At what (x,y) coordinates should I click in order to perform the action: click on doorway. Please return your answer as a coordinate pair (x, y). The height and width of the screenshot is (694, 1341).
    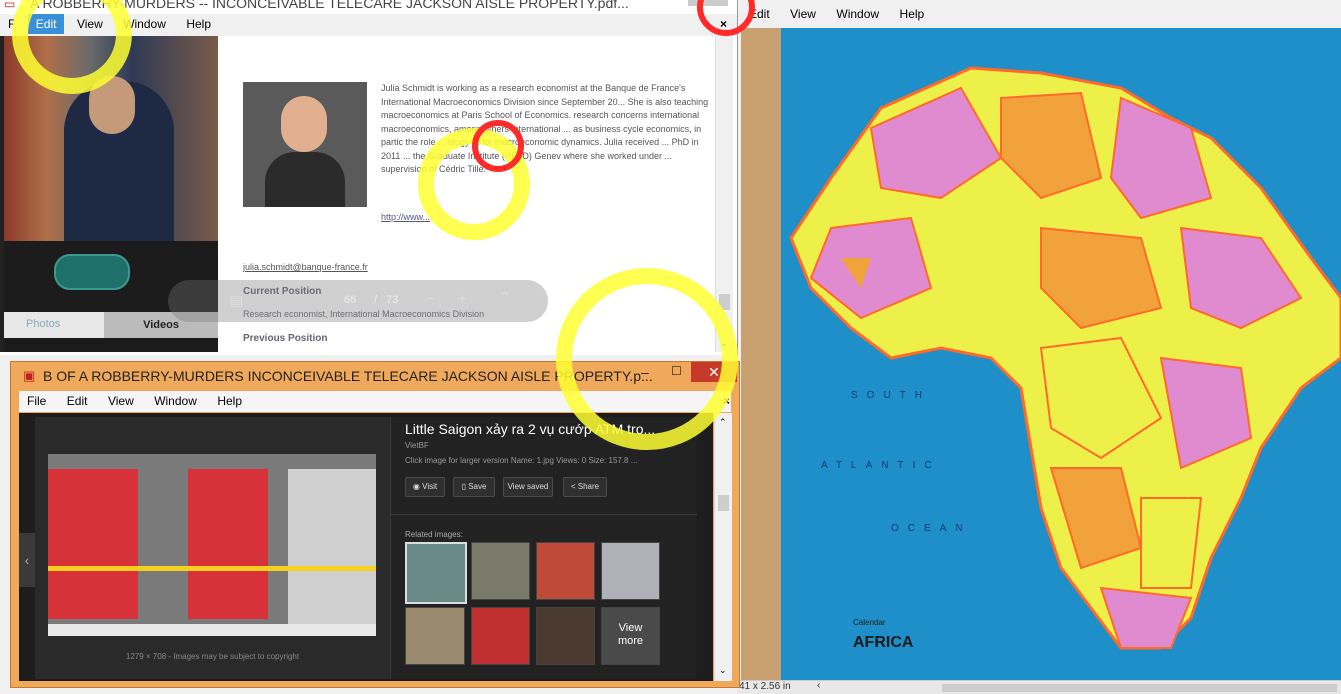
    Looking at the image, I should click on (332, 551).